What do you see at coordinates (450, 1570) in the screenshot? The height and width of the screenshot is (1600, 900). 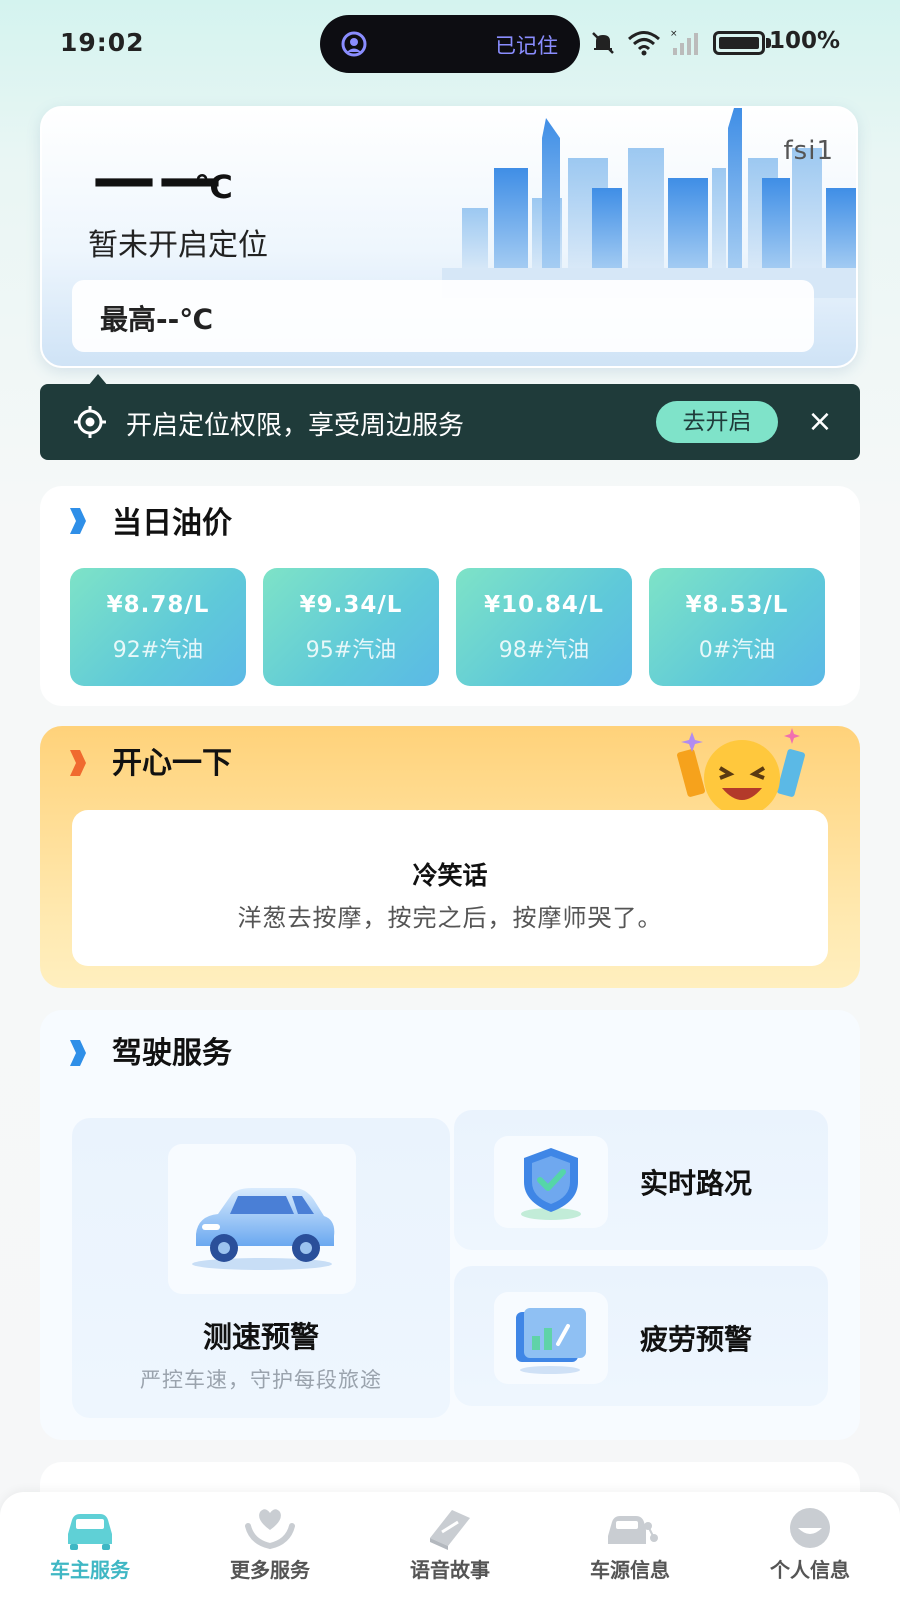 I see `nav-label: 语音故事` at bounding box center [450, 1570].